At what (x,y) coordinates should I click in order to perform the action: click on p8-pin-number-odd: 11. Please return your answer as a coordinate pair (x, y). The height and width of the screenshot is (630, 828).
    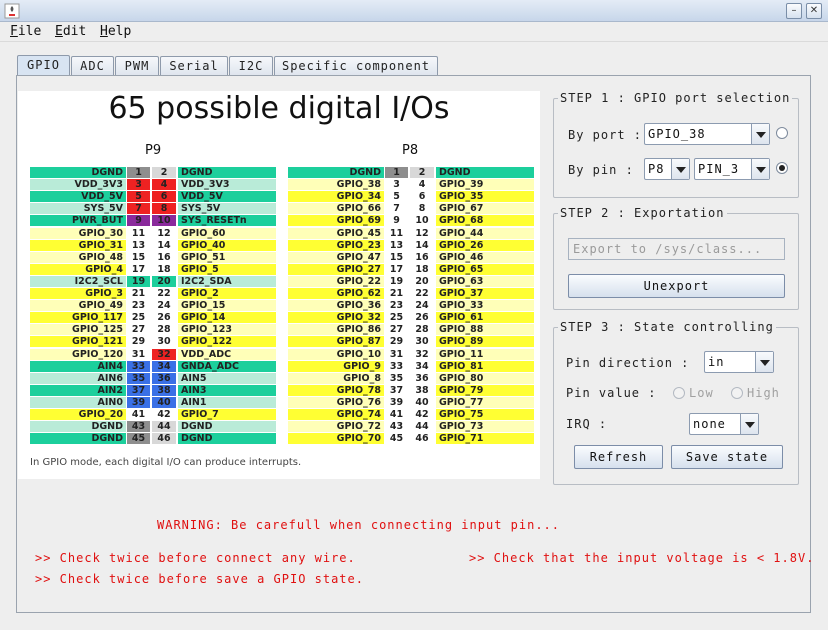
    Looking at the image, I should click on (396, 233).